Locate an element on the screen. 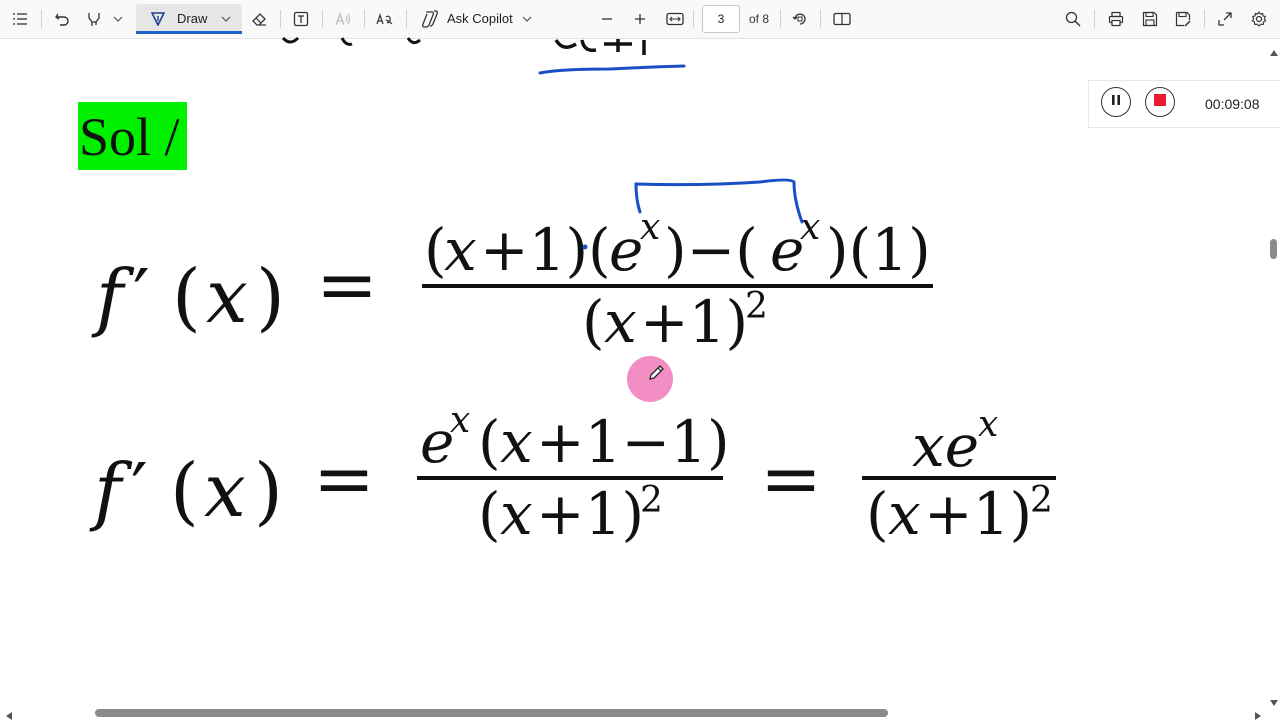 The height and width of the screenshot is (726, 1280). eq2-den-rest: +1) is located at coordinates (590, 514).